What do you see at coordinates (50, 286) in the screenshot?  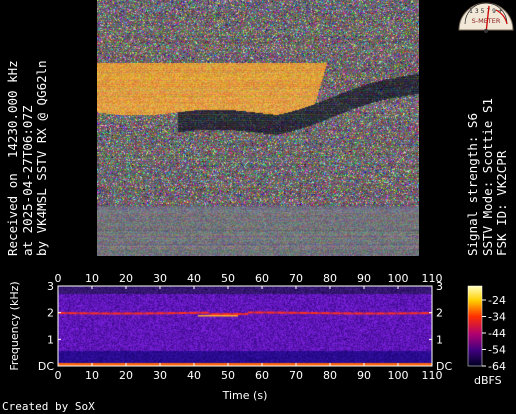 I see `y-tick-label-left: 3` at bounding box center [50, 286].